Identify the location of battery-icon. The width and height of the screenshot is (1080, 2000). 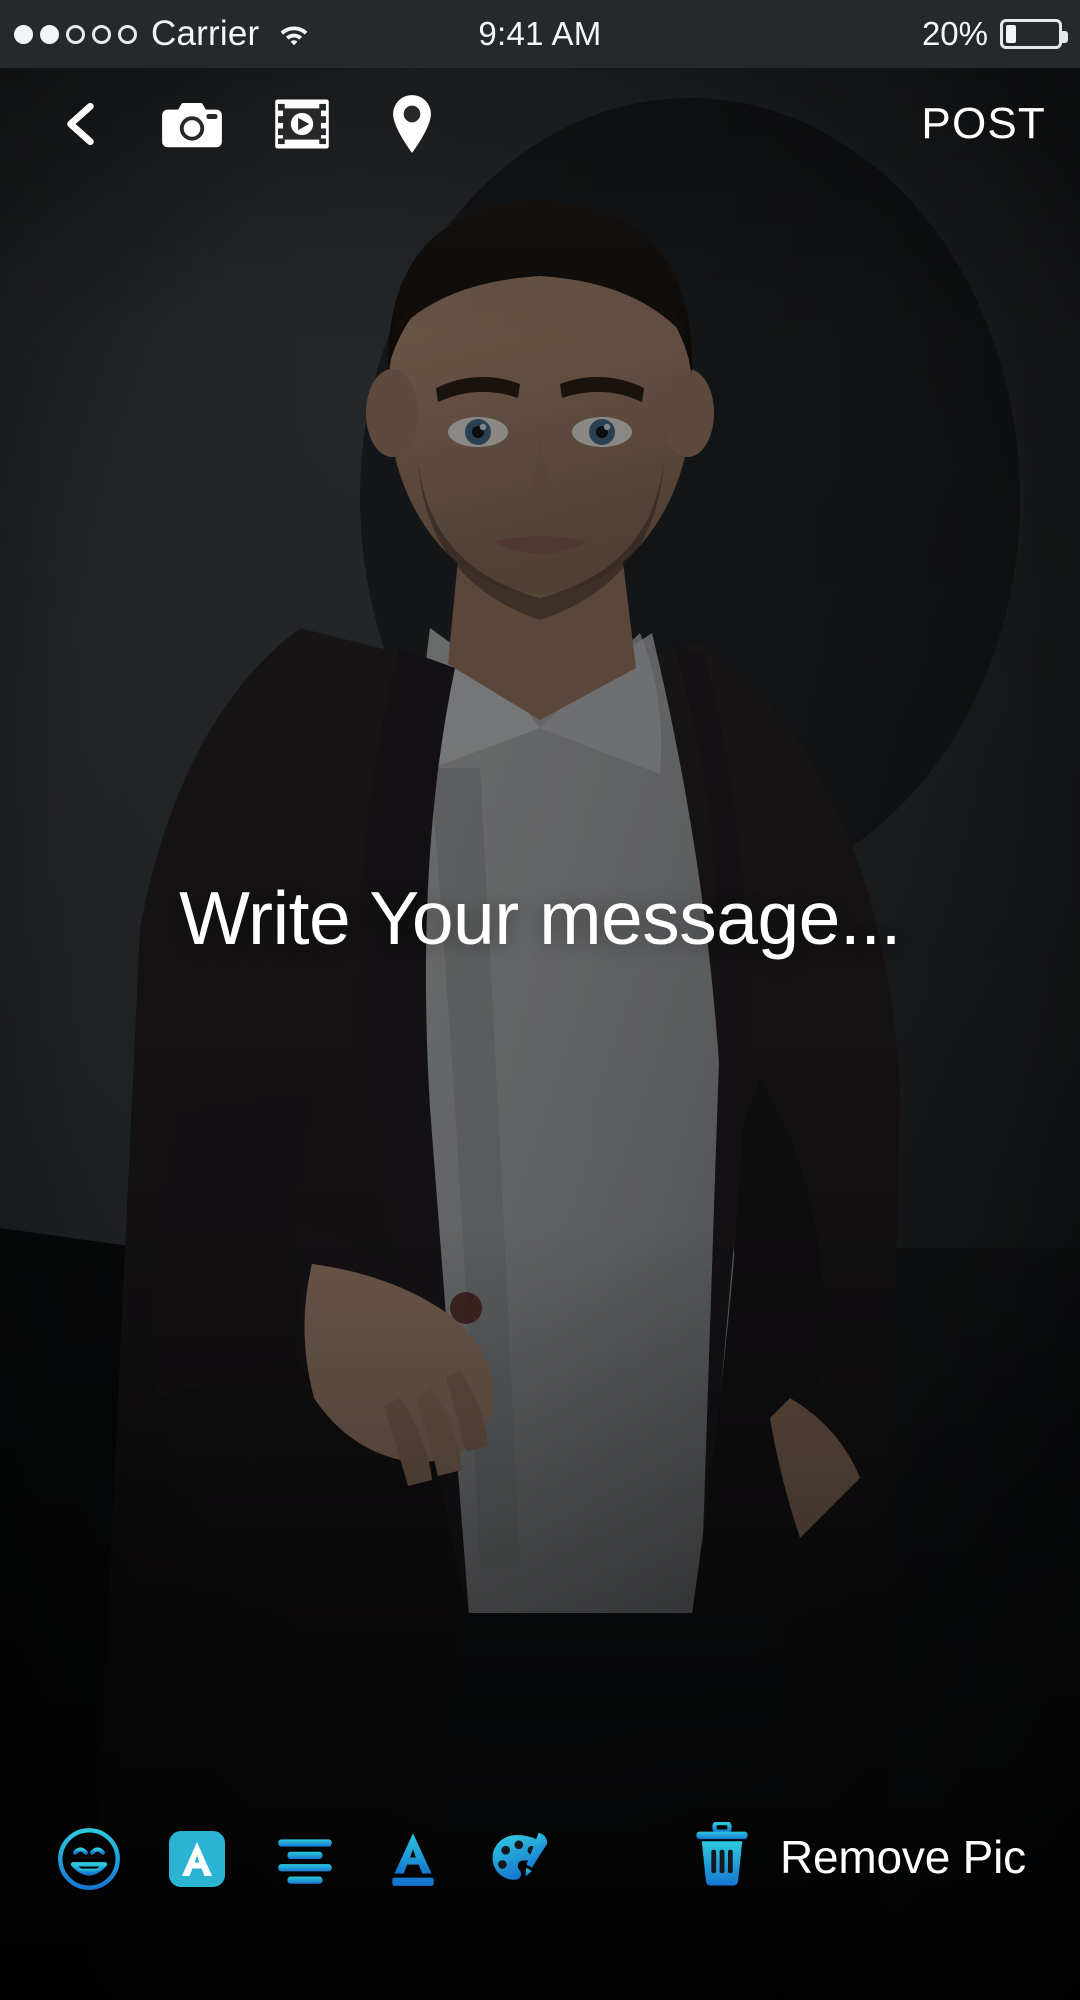
(1034, 34).